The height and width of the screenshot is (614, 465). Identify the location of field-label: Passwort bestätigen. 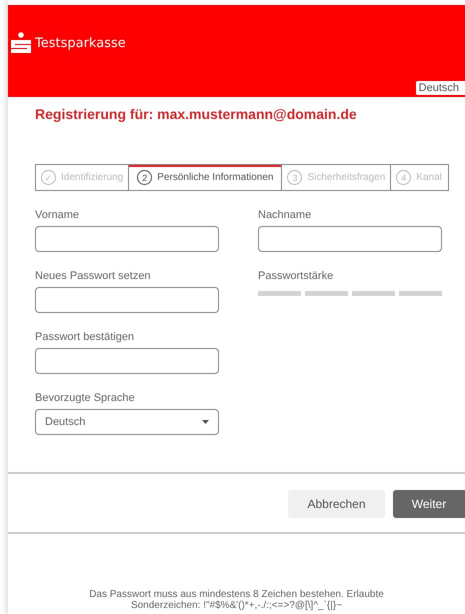
(85, 337).